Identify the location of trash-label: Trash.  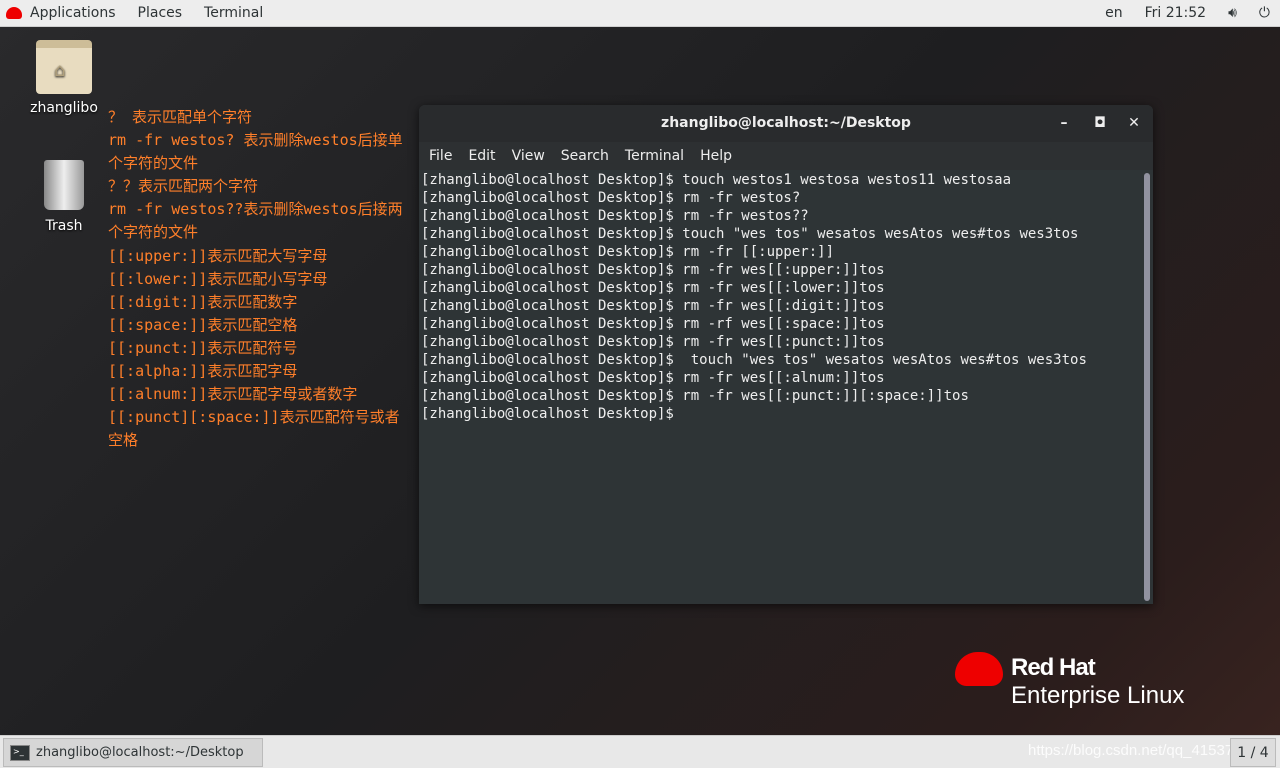
(64, 226).